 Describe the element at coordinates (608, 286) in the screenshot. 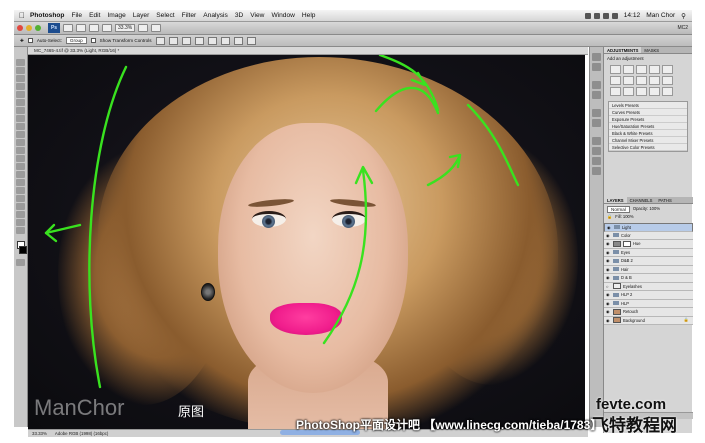

I see `visibility-eye-icon: ○` at that location.